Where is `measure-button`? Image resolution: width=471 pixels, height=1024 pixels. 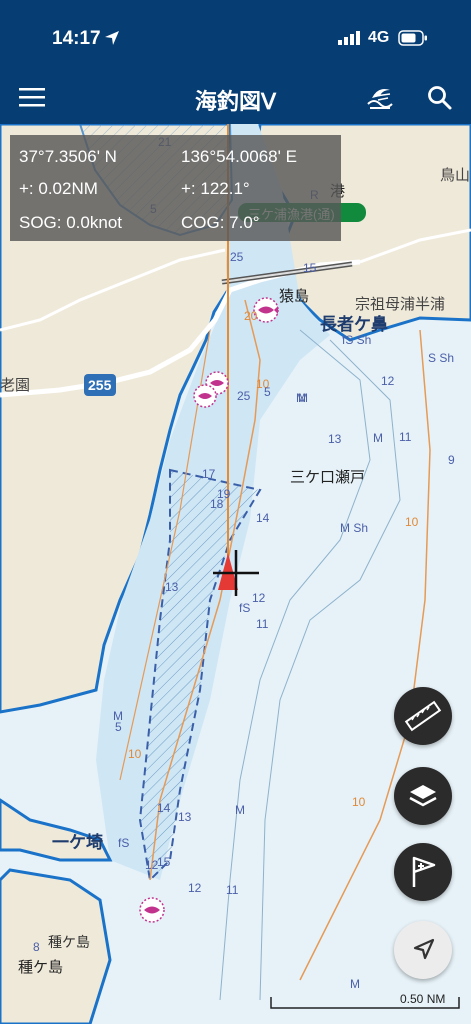 measure-button is located at coordinates (423, 716).